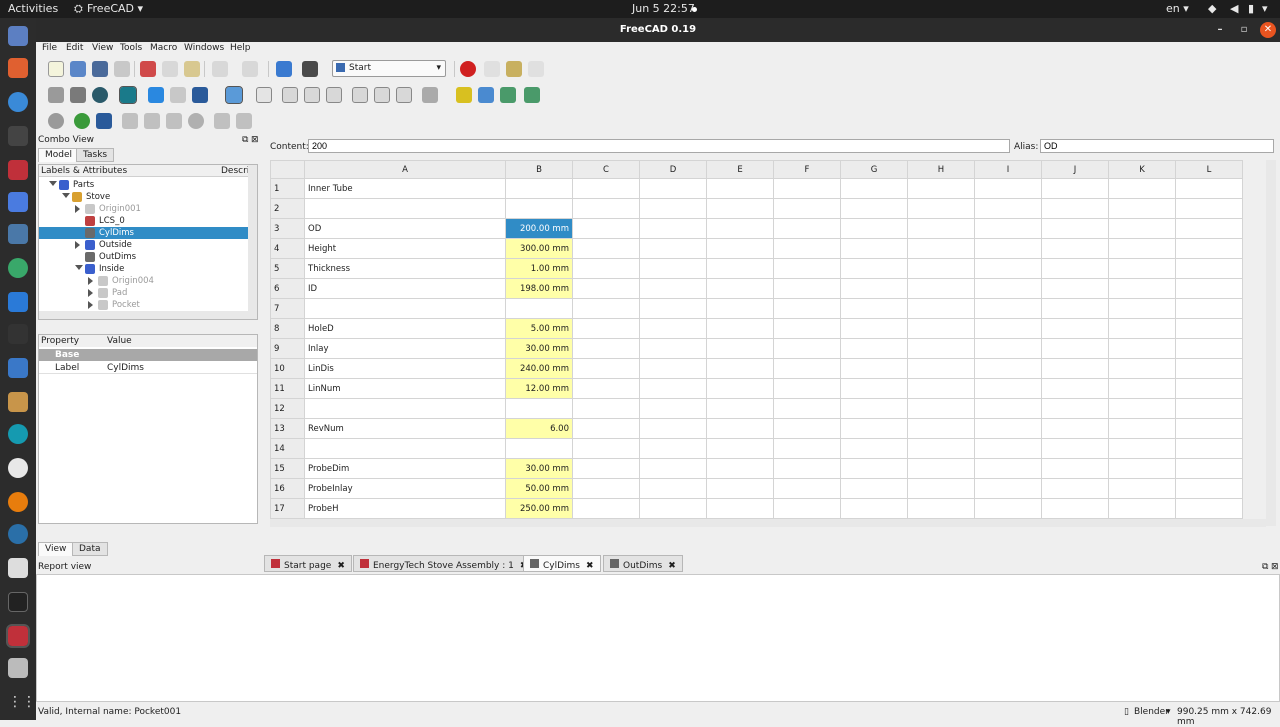 This screenshot has height=727, width=1280. I want to click on float-icon: ⧉, so click(245, 140).